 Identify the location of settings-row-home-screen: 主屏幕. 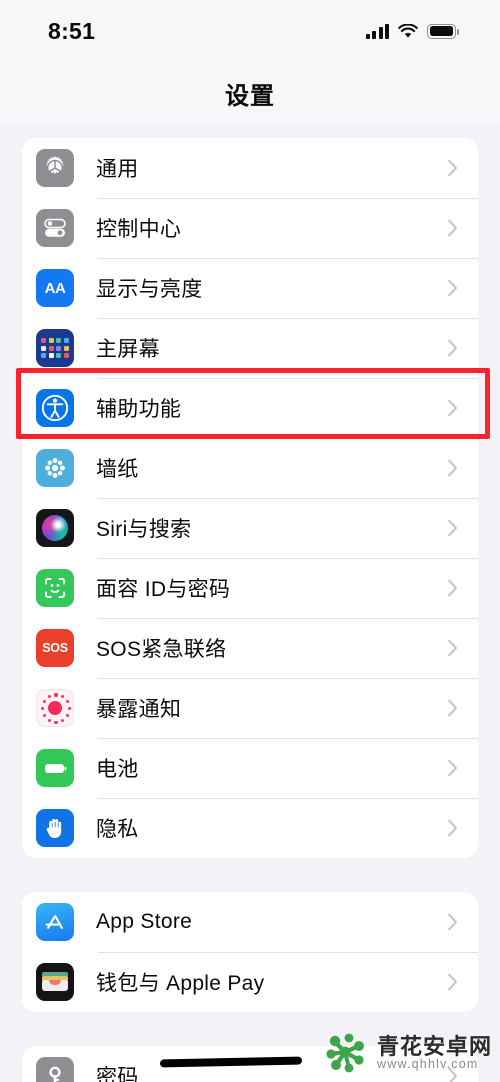
(250, 348).